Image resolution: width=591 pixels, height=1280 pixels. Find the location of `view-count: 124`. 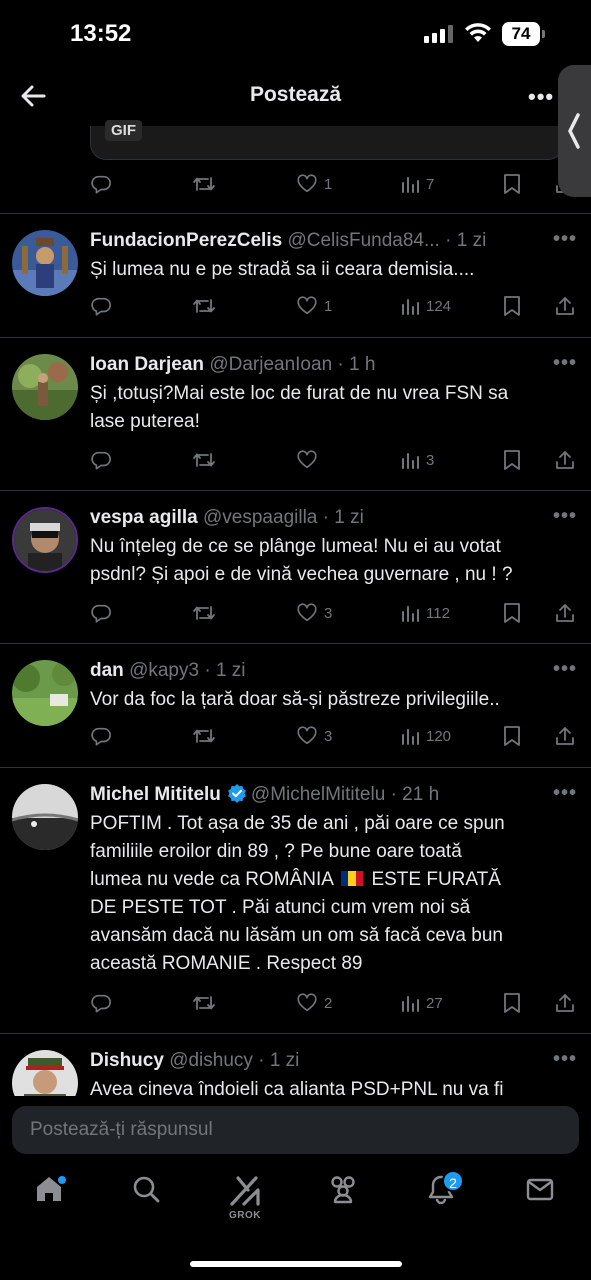

view-count: 124 is located at coordinates (439, 306).